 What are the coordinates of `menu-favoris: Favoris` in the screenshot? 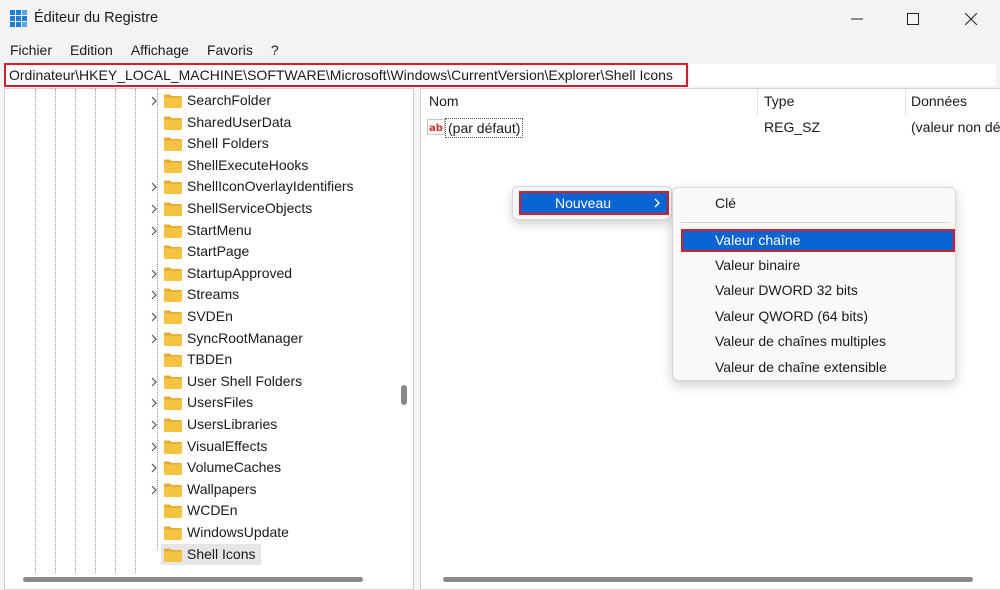 It's located at (229, 50).